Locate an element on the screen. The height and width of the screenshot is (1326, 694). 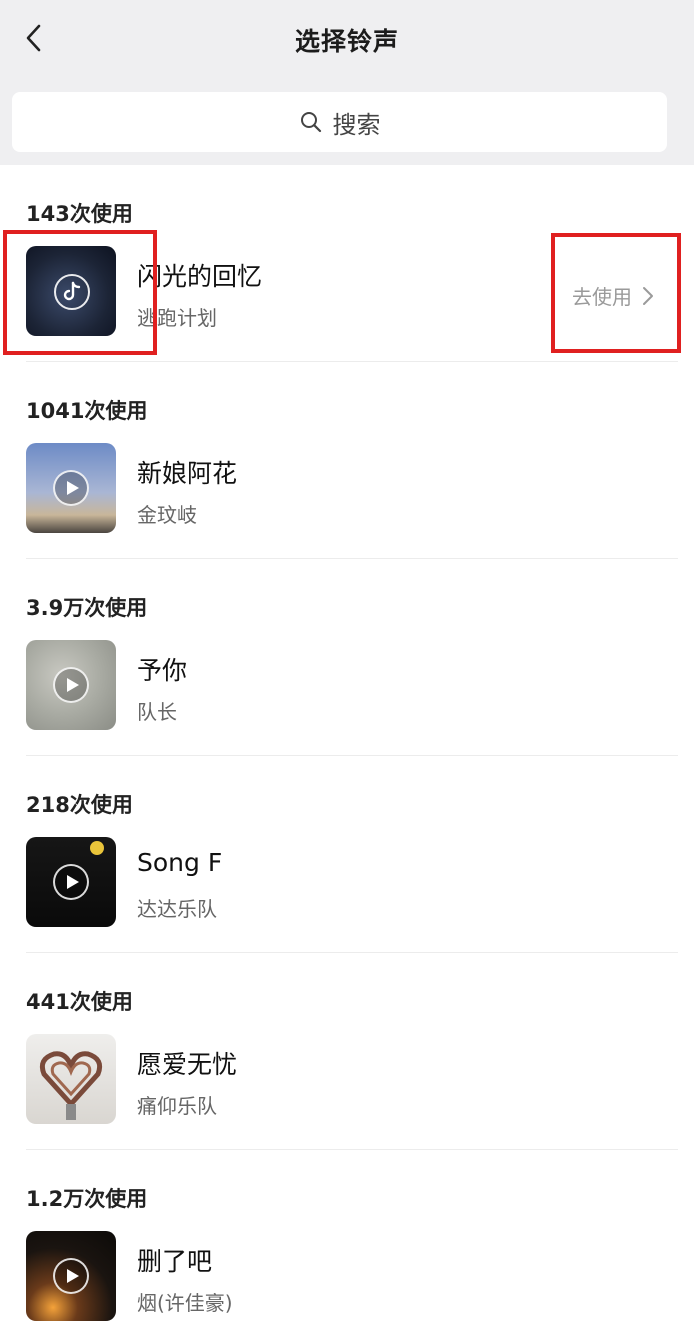
ringtone-item: 143次使用 闪光的回忆 逃跑计划 去使用 is located at coordinates (347, 263).